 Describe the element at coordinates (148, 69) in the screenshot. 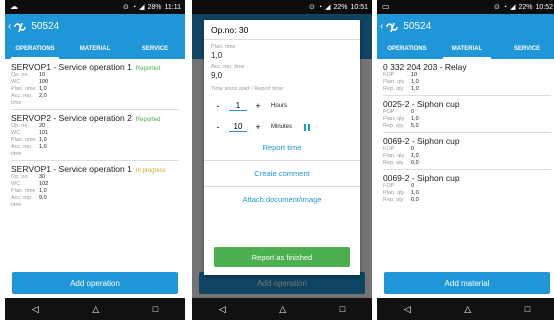

I see `status-badge: Reported` at that location.